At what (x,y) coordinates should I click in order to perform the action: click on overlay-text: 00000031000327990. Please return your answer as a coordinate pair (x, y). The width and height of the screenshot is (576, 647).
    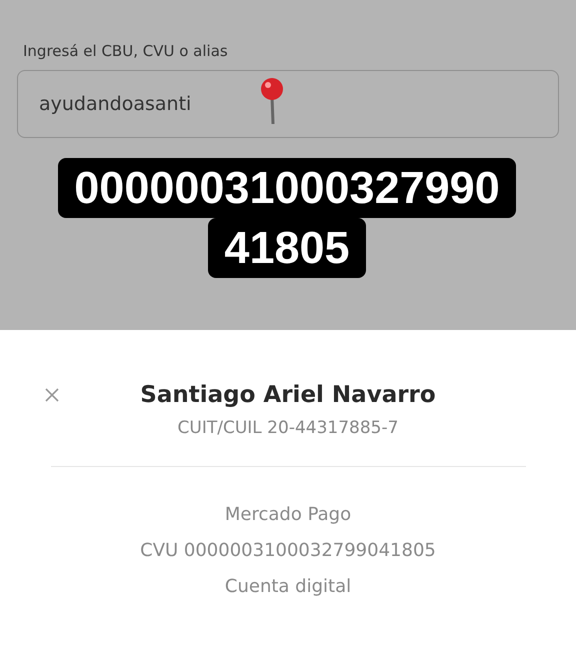
    Looking at the image, I should click on (287, 188).